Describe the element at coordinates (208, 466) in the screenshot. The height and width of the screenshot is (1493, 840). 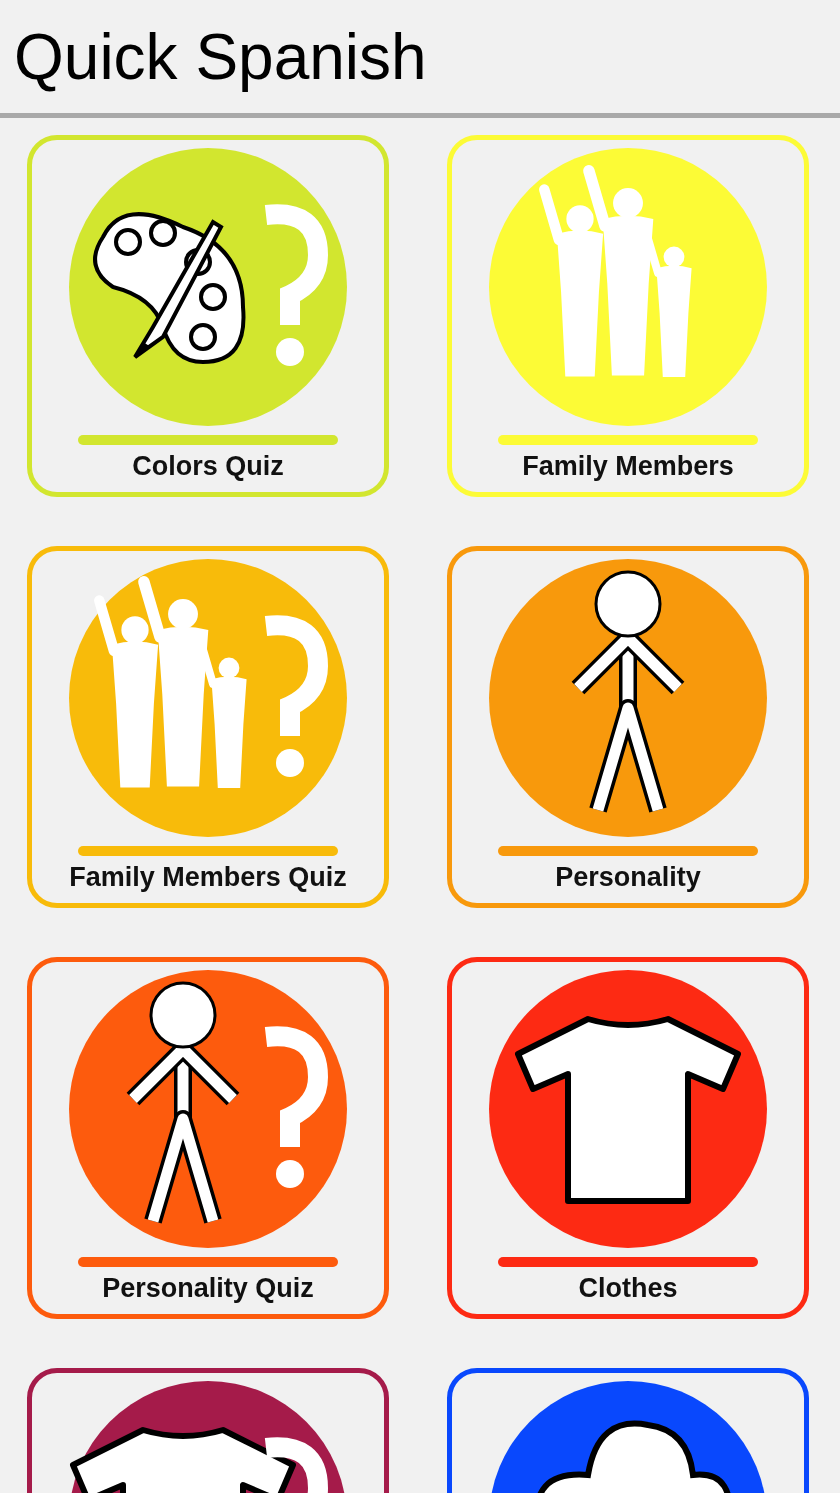
I see `tile-label: Colors Quiz` at that location.